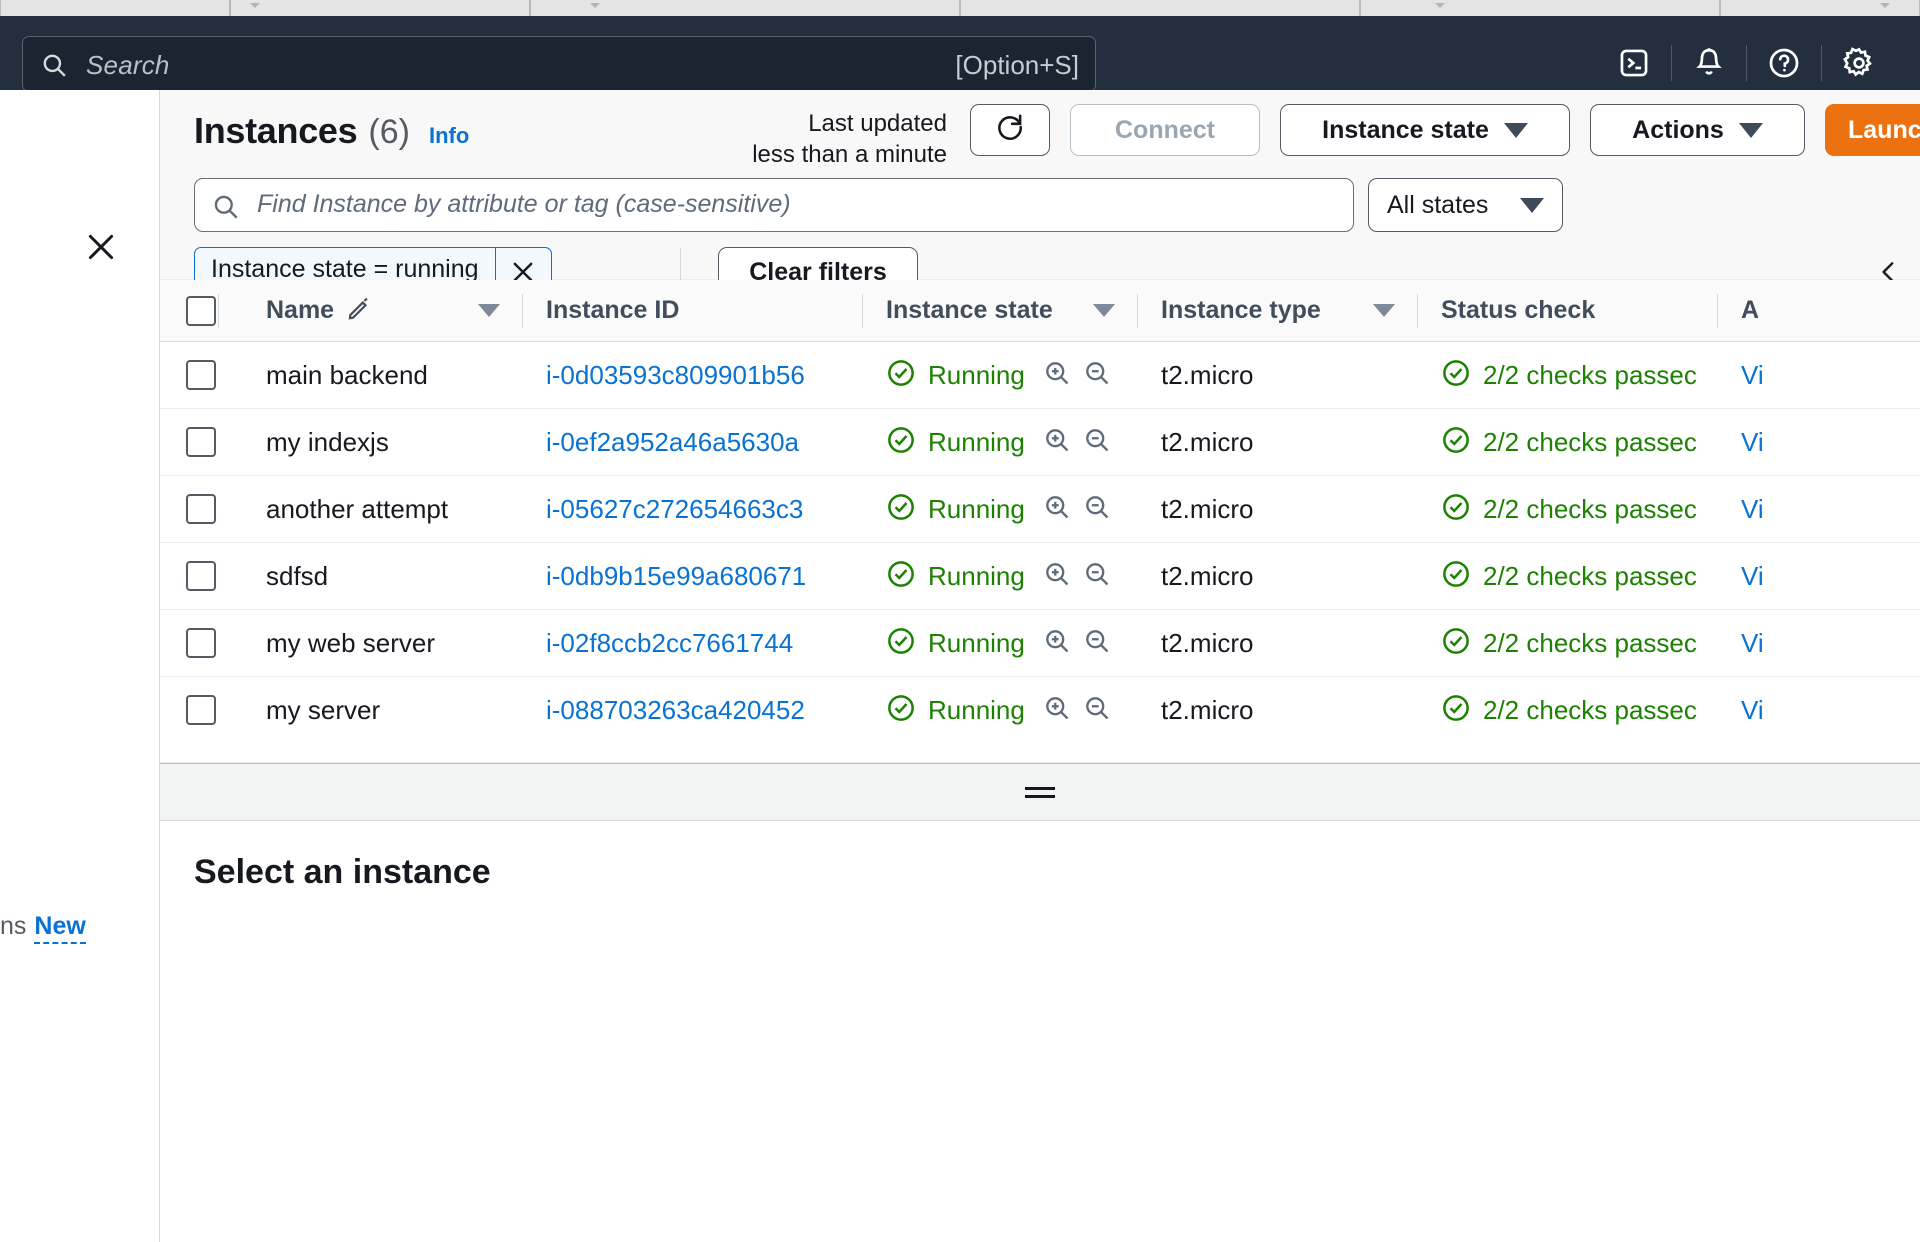 The height and width of the screenshot is (1242, 1920). What do you see at coordinates (1518, 310) in the screenshot?
I see `column-header-status-check-label: Status check` at bounding box center [1518, 310].